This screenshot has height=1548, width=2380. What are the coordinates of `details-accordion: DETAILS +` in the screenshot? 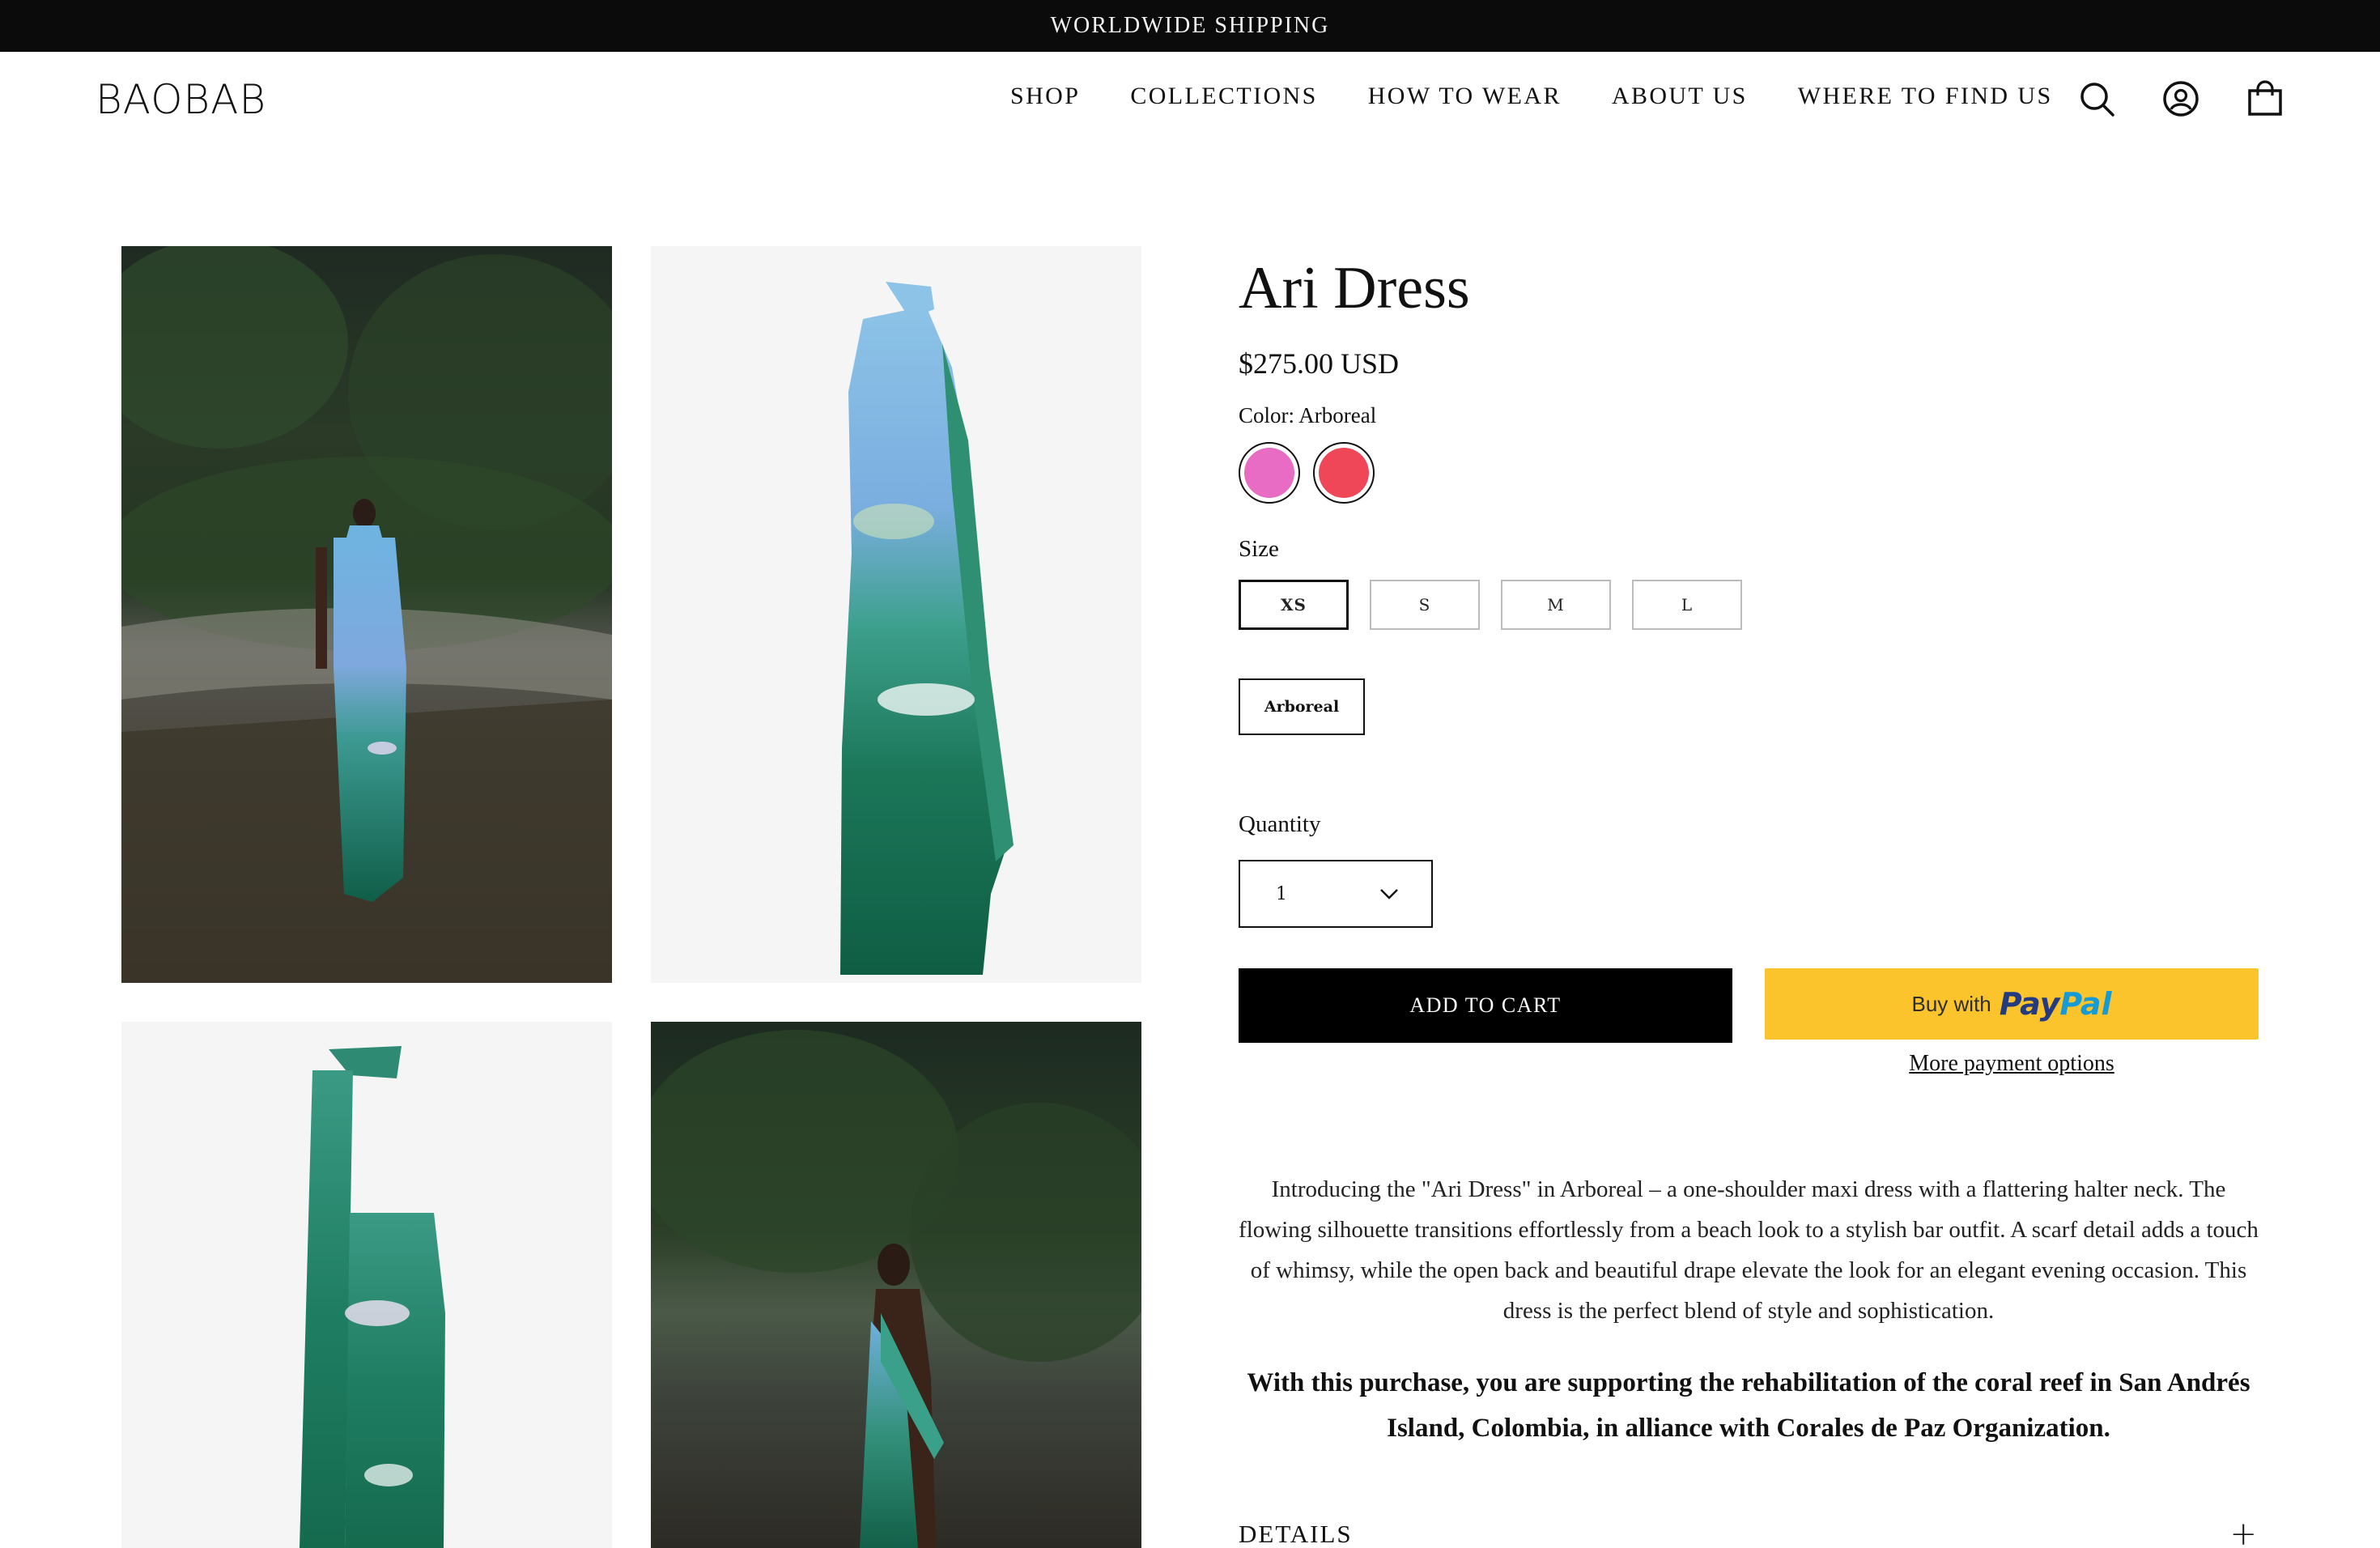 It's located at (1749, 1532).